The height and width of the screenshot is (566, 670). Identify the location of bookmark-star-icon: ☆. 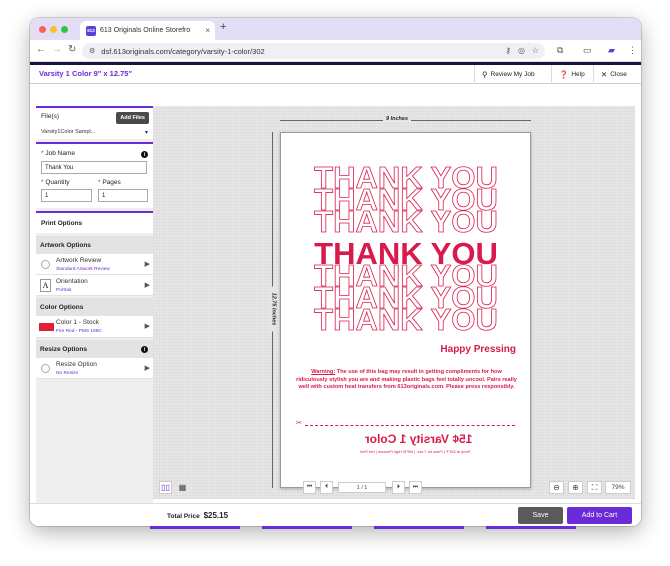
(535, 50).